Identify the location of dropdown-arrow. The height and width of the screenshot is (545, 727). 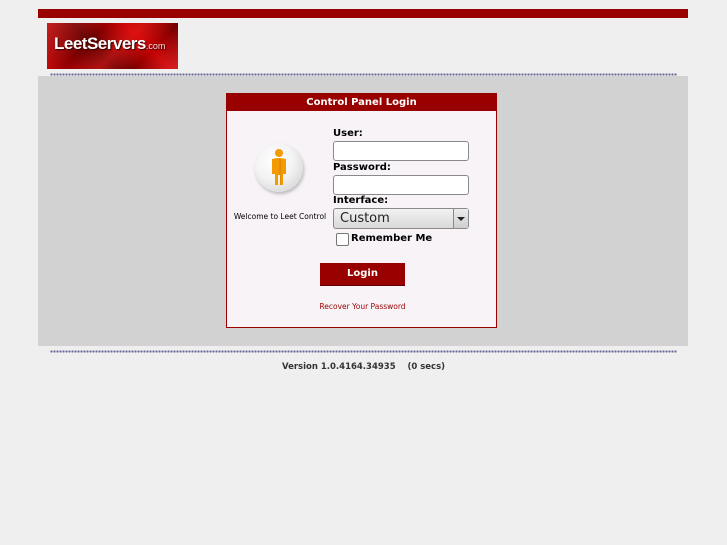
(460, 218).